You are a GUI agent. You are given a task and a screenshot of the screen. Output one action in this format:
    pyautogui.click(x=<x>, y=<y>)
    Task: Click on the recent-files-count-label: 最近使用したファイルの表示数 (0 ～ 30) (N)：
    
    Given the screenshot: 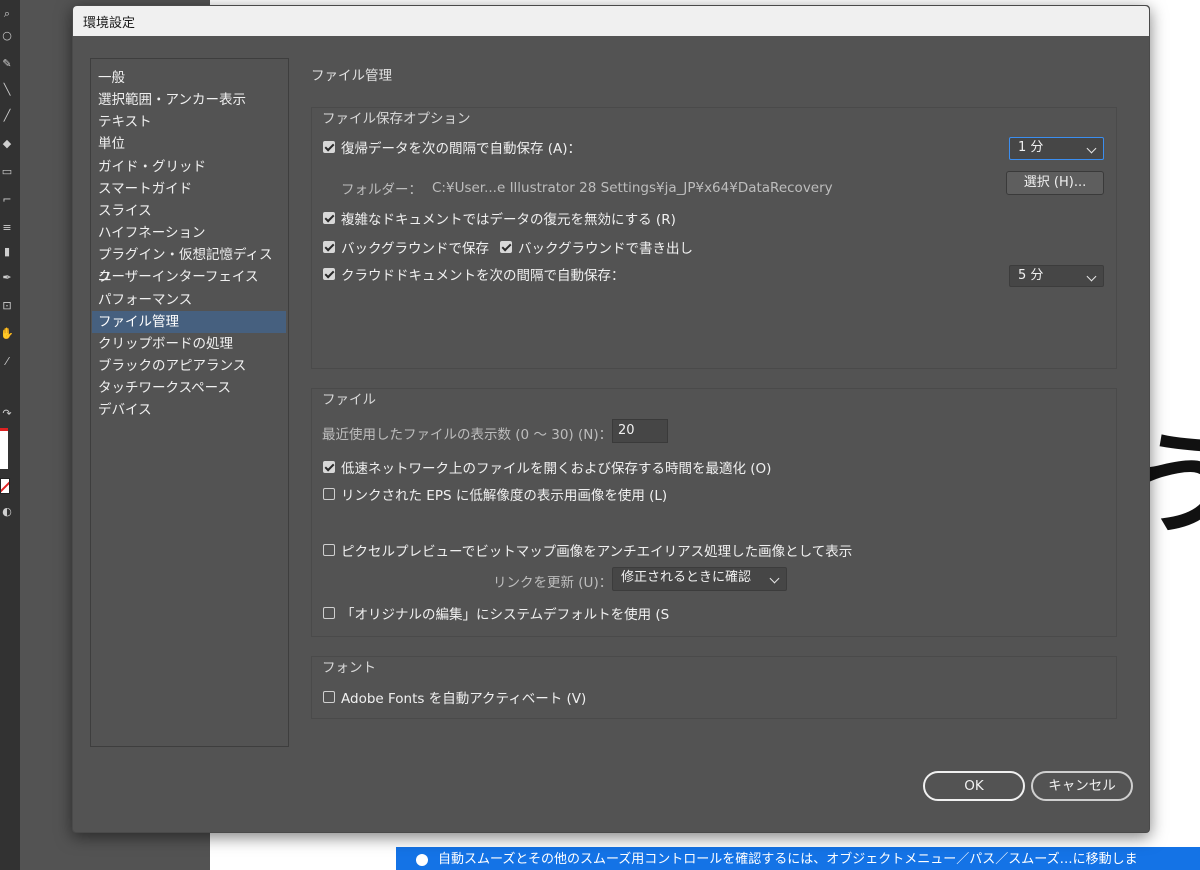 What is the action you would take?
    pyautogui.click(x=467, y=435)
    